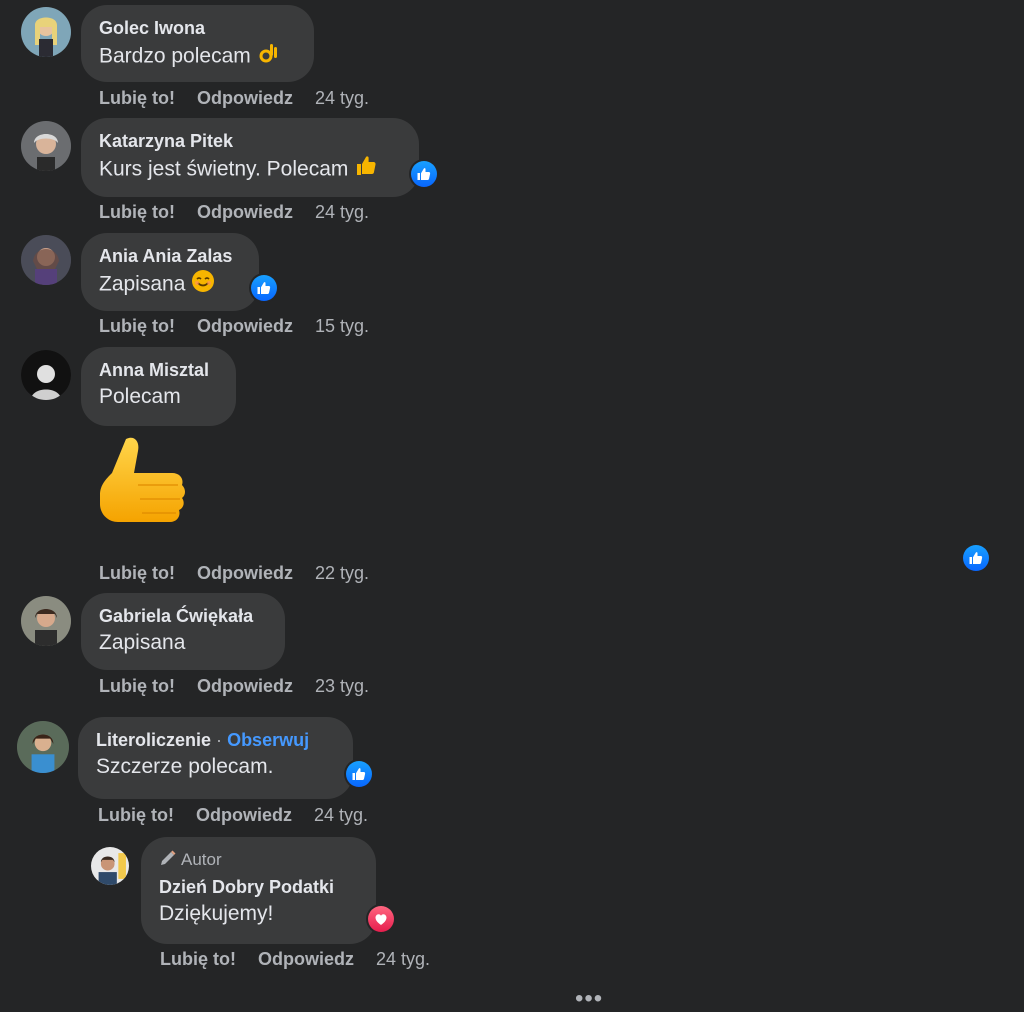 This screenshot has width=1024, height=1012. Describe the element at coordinates (342, 573) in the screenshot. I see `timestamp: 22 tyg.` at that location.